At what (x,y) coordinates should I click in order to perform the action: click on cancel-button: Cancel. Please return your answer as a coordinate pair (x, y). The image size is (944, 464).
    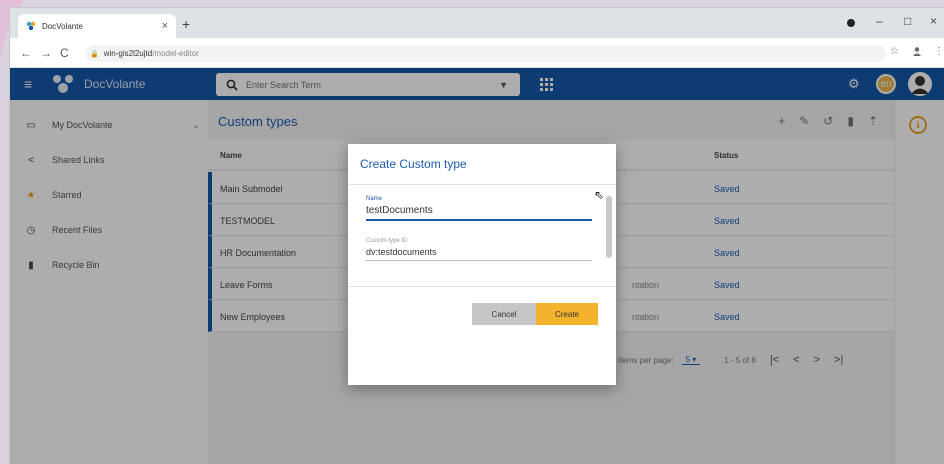
    Looking at the image, I should click on (504, 314).